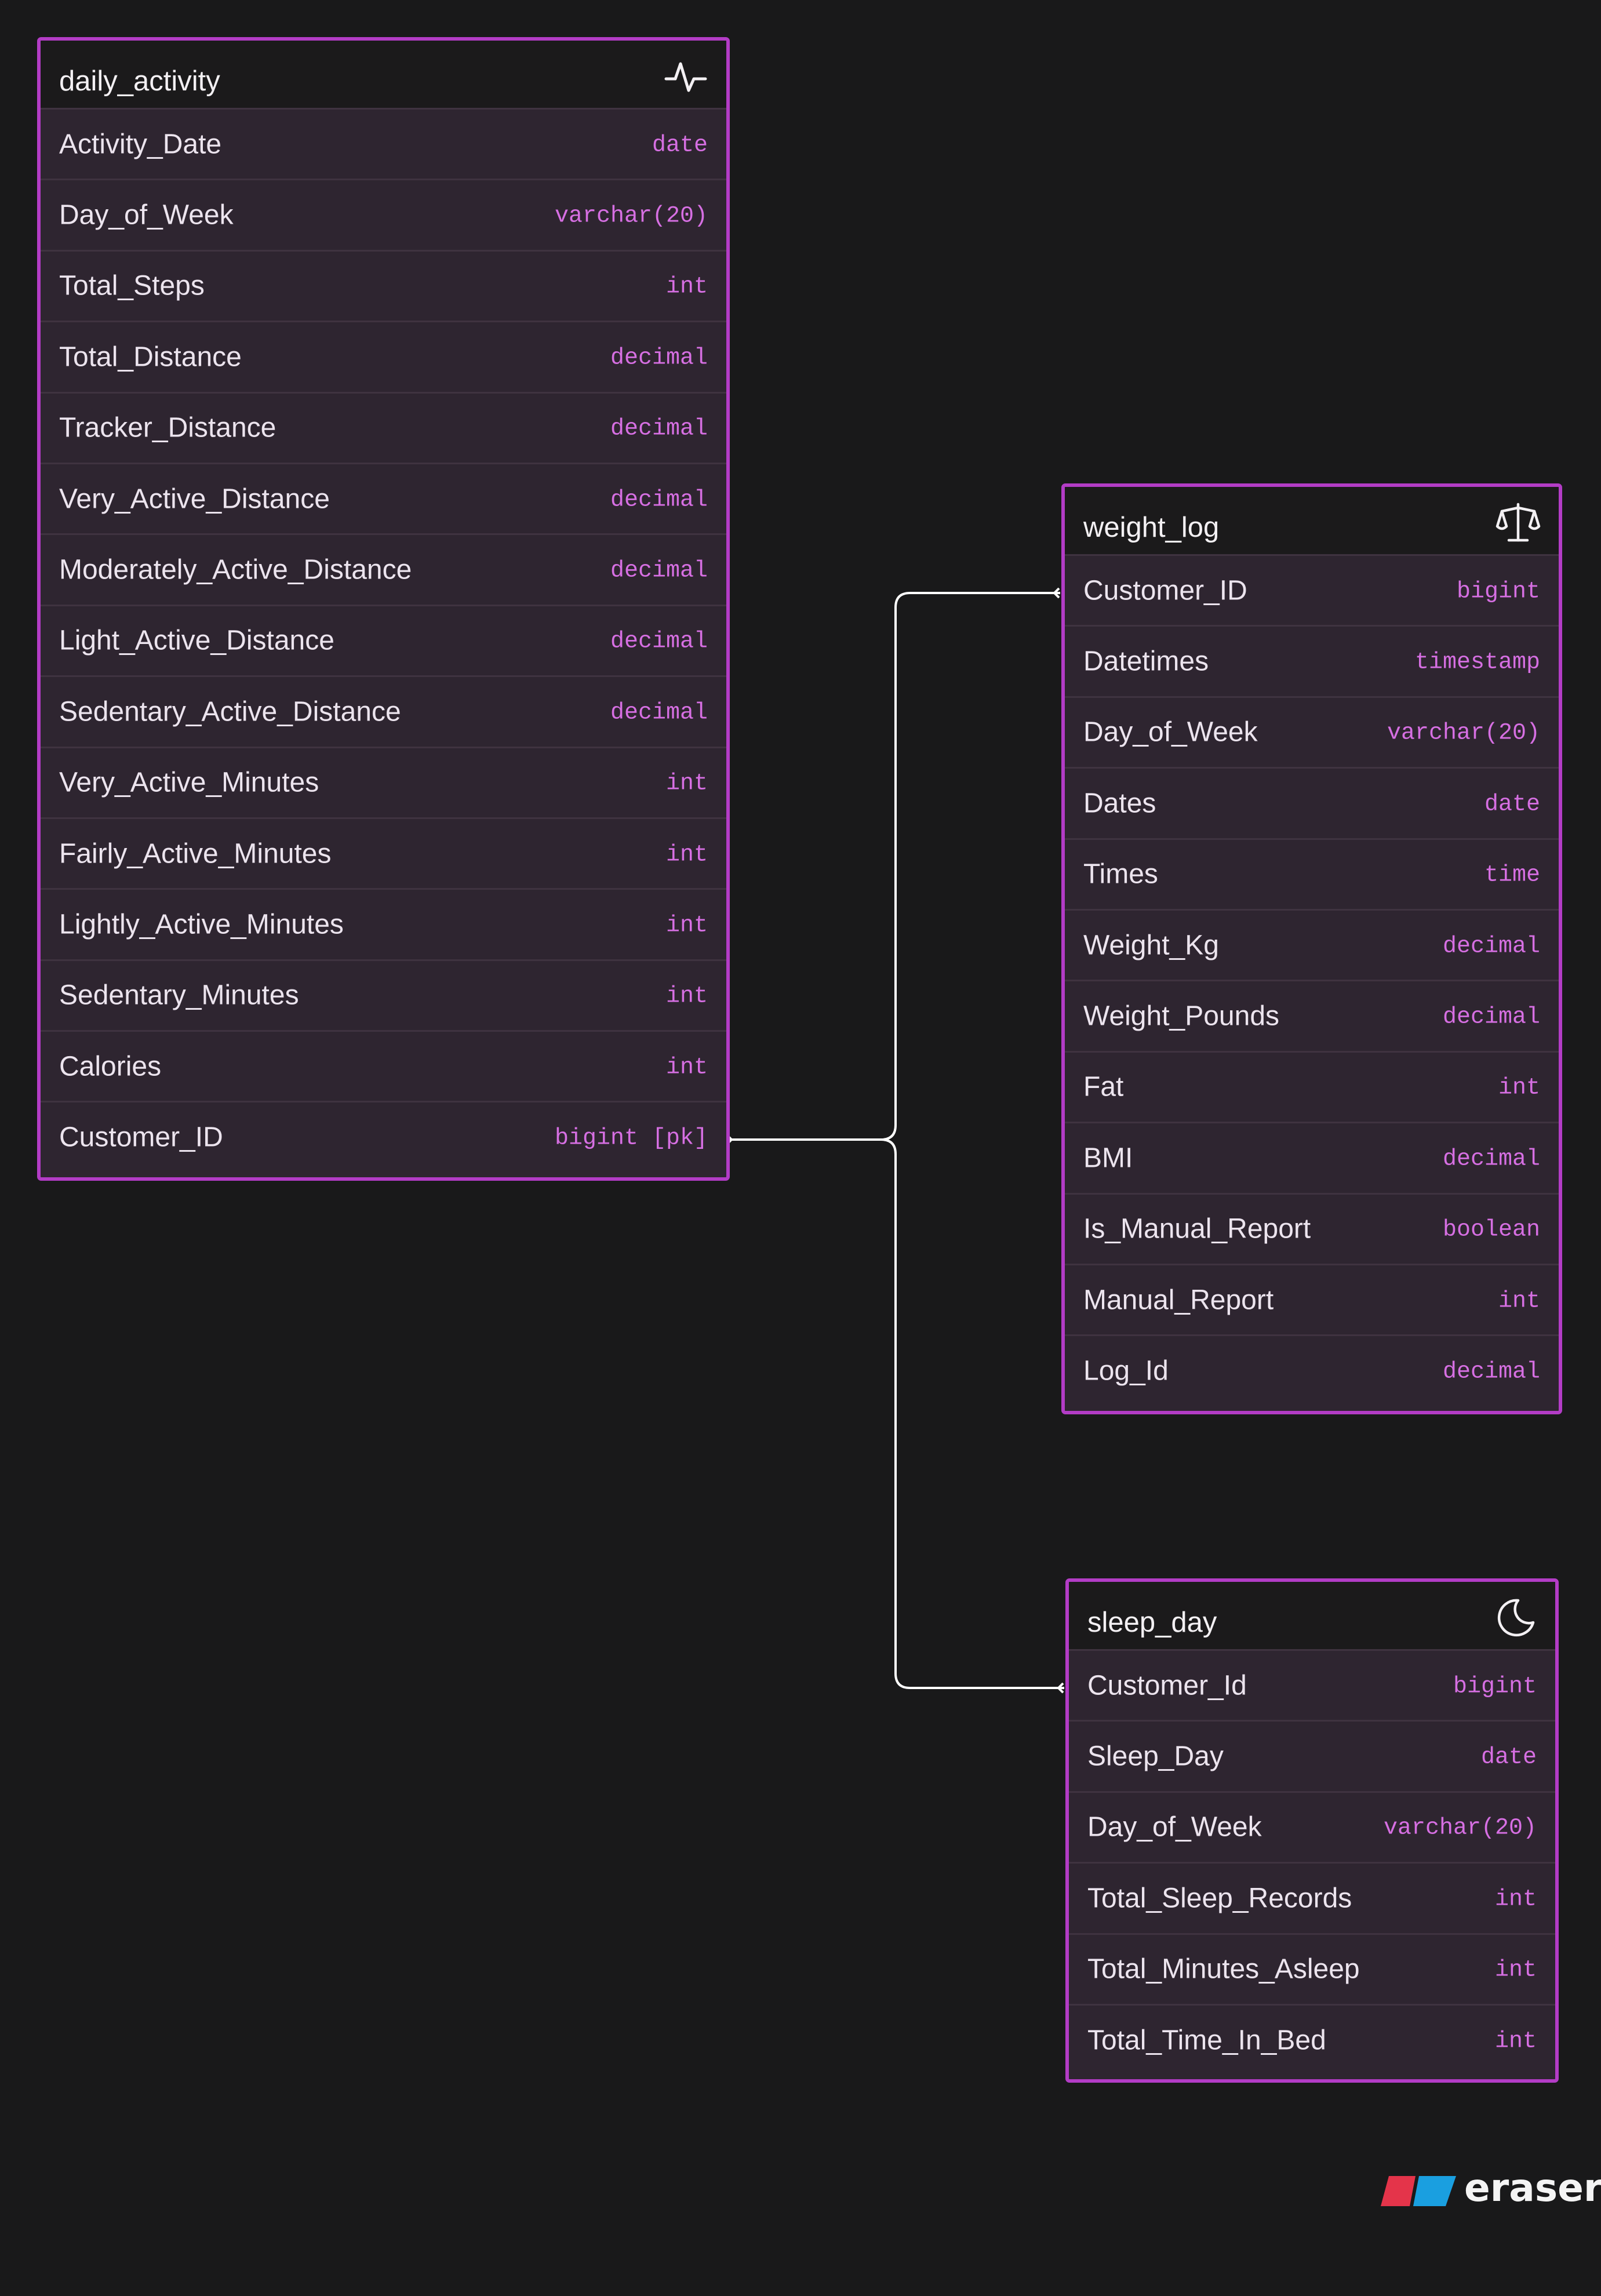 Image resolution: width=1601 pixels, height=2296 pixels. What do you see at coordinates (1491, 1230) in the screenshot?
I see `field-type: boolean` at bounding box center [1491, 1230].